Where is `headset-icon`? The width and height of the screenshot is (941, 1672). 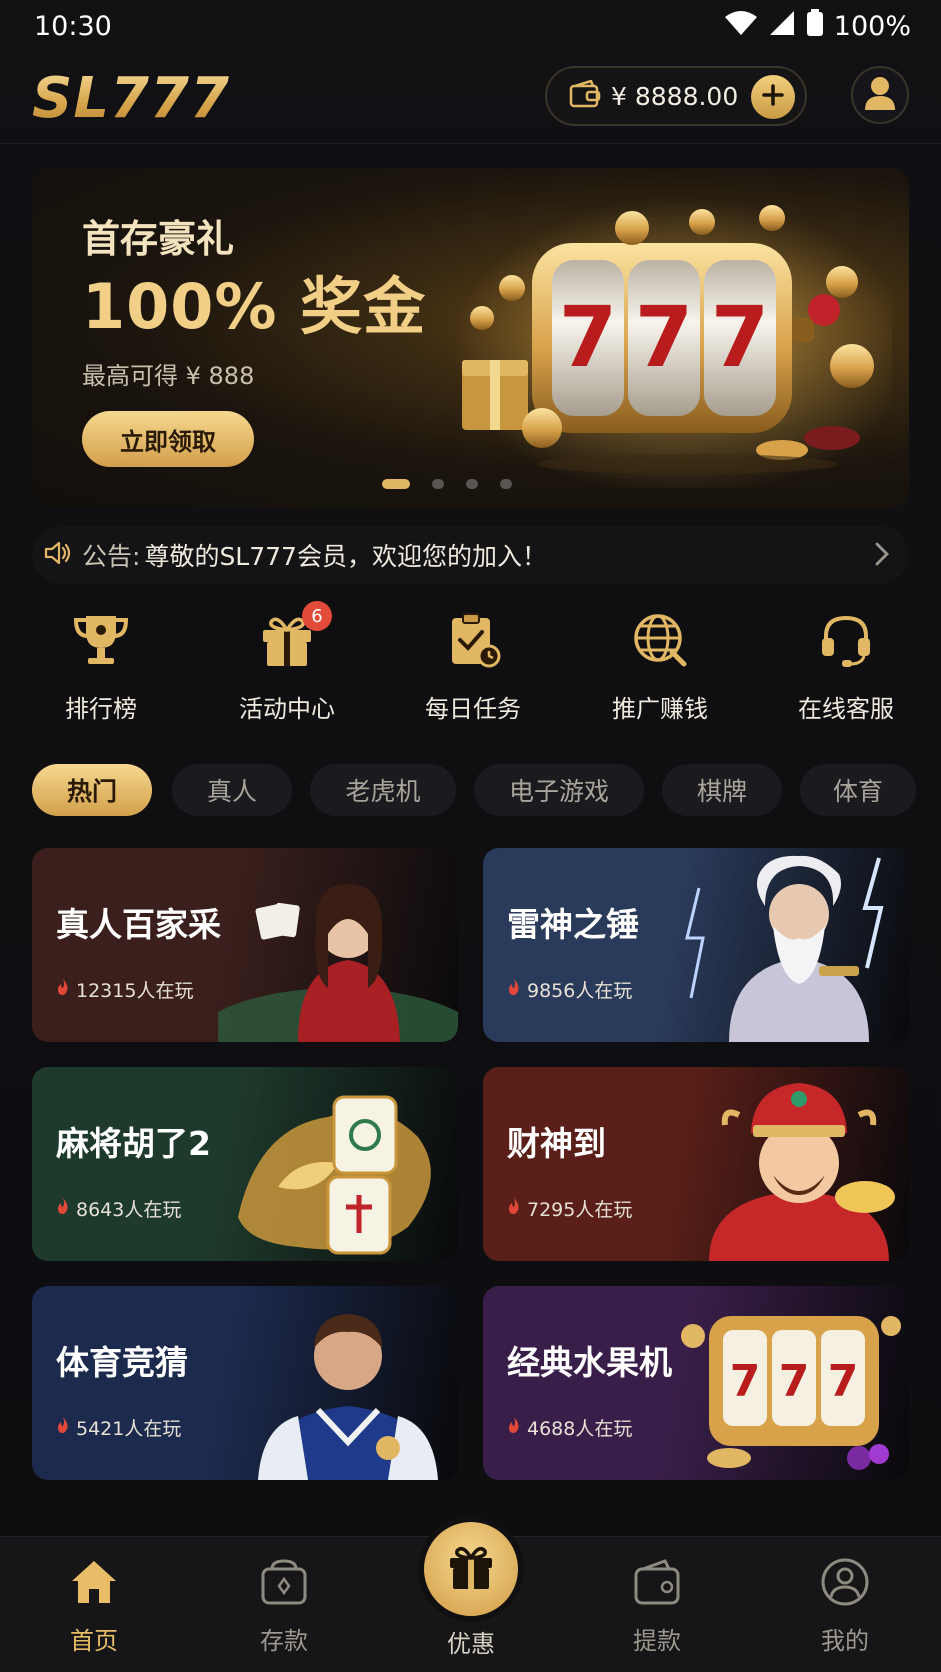
headset-icon is located at coordinates (846, 640).